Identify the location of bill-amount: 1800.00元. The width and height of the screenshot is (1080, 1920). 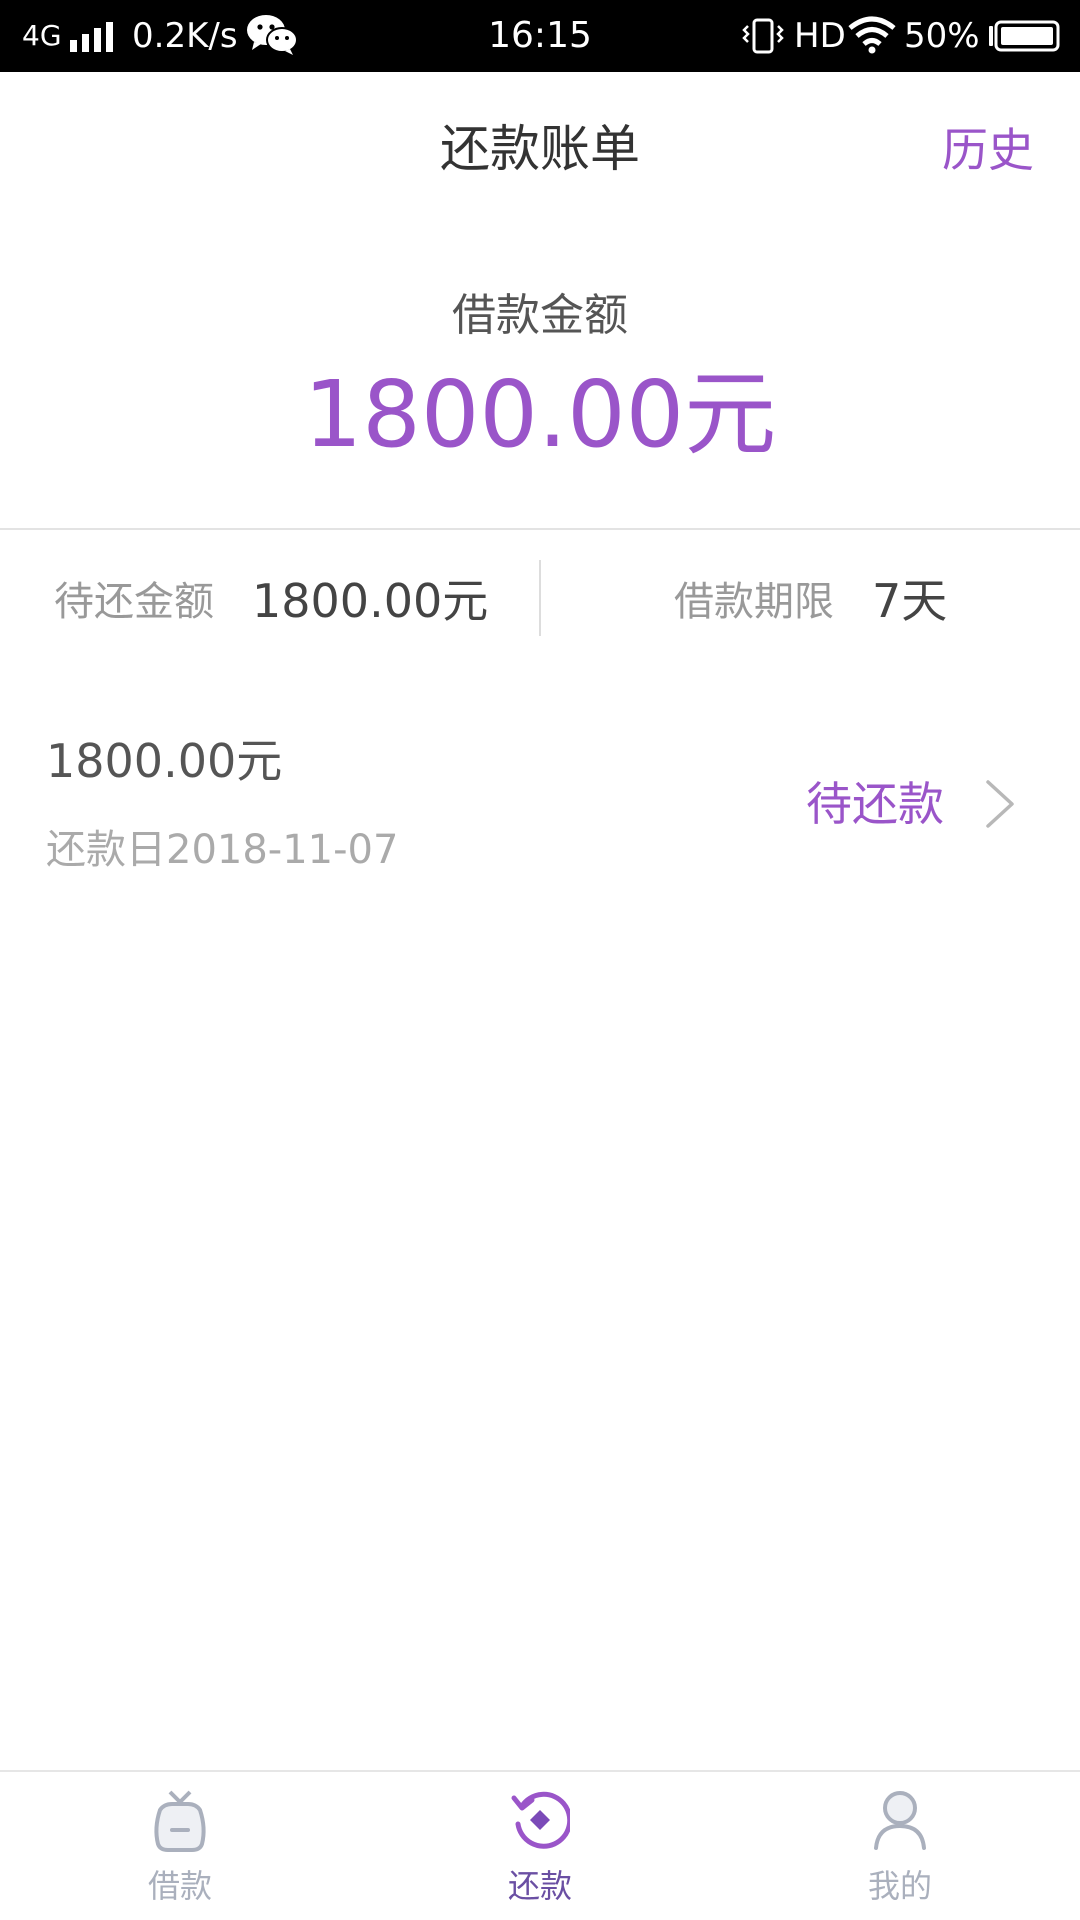
(164, 761).